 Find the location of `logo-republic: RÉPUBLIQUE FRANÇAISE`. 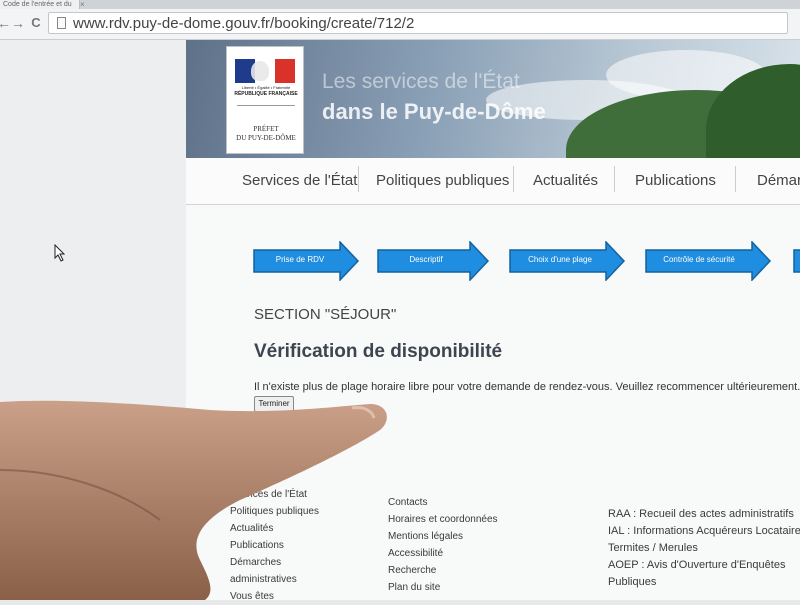

logo-republic: RÉPUBLIQUE FRANÇAISE is located at coordinates (266, 94).